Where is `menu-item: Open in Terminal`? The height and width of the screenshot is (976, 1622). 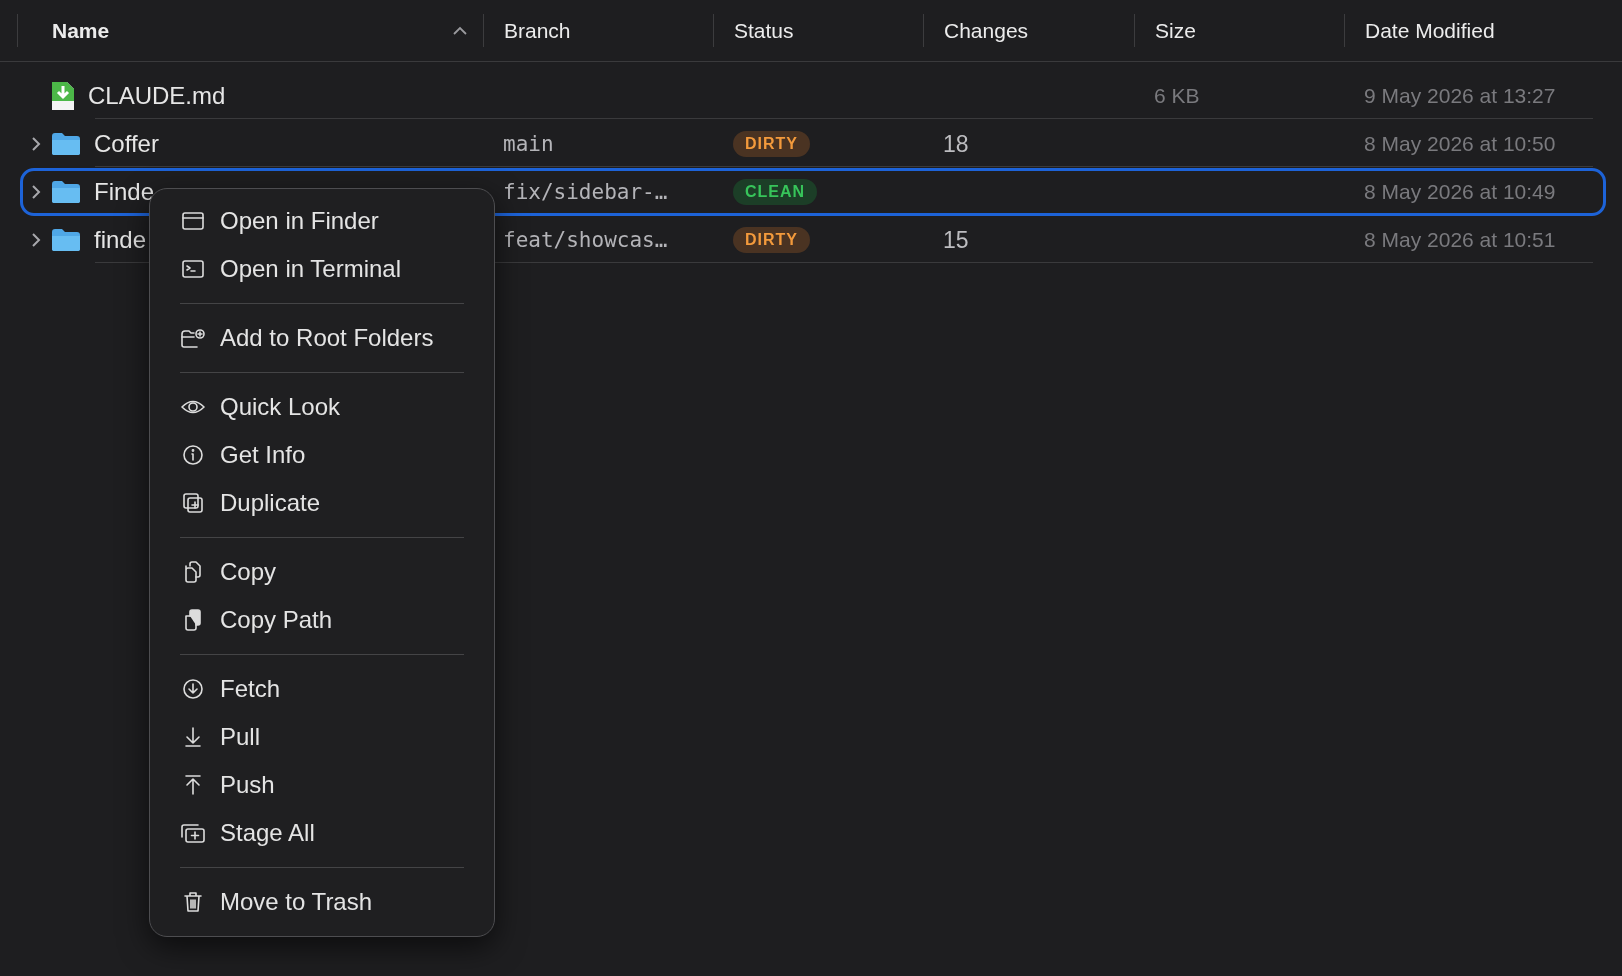
menu-item: Open in Terminal is located at coordinates (322, 269).